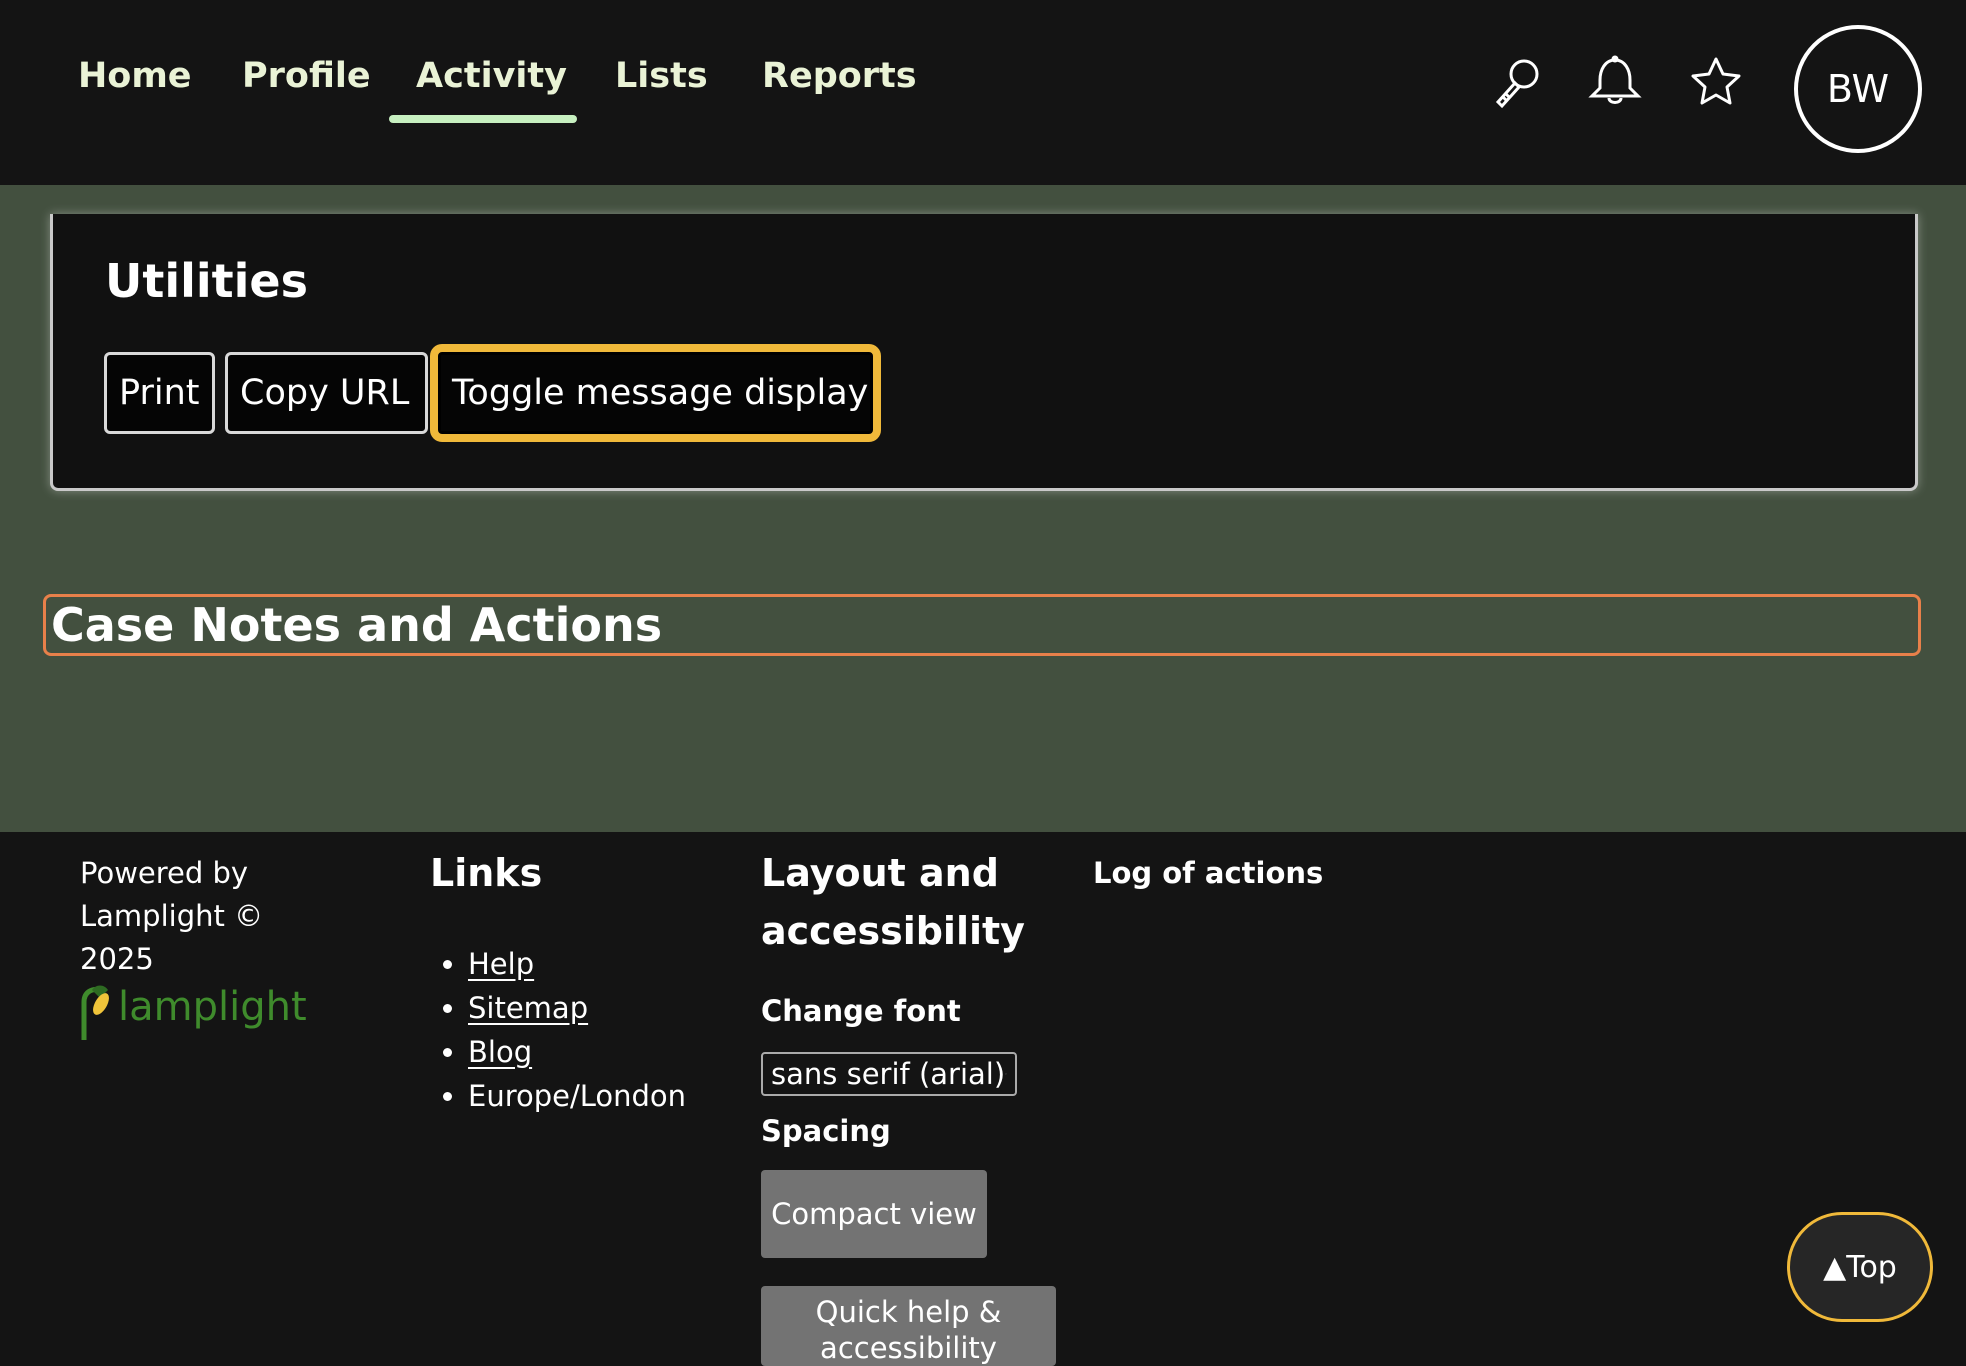  I want to click on lamp-icon, so click(95, 1012).